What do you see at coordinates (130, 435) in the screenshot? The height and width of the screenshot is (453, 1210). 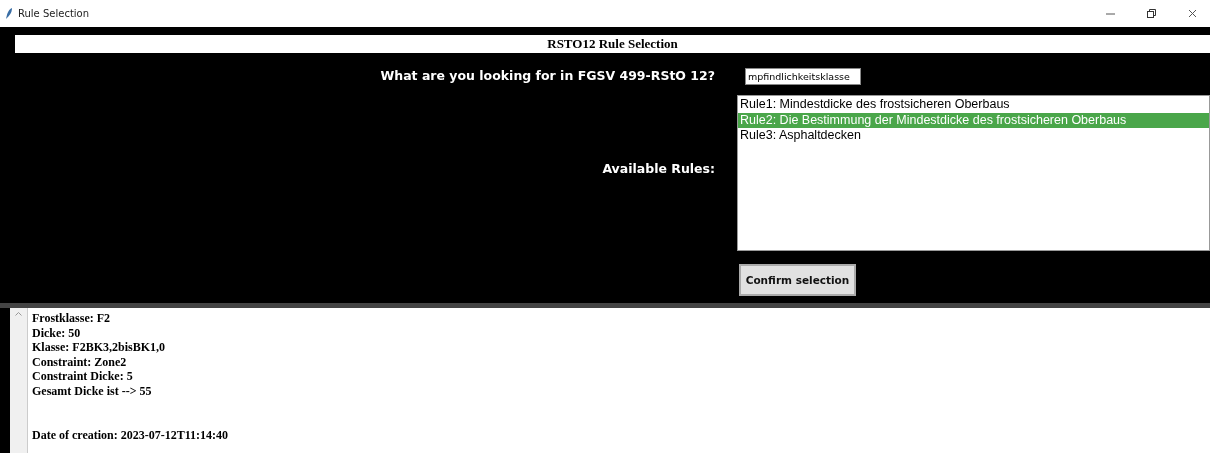 I see `creation-date: Date of creation: 2023-07-12T11:14:40` at bounding box center [130, 435].